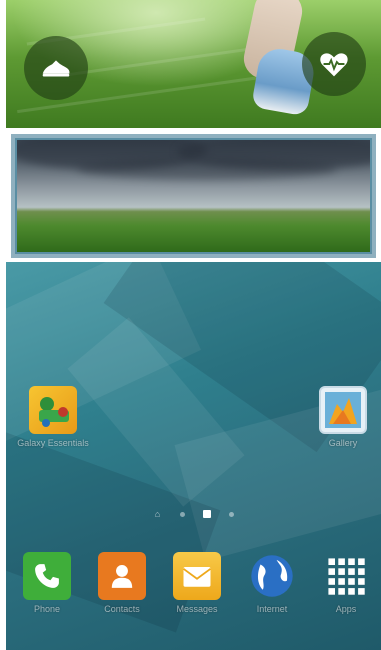  I want to click on heart-rate-button, so click(334, 64).